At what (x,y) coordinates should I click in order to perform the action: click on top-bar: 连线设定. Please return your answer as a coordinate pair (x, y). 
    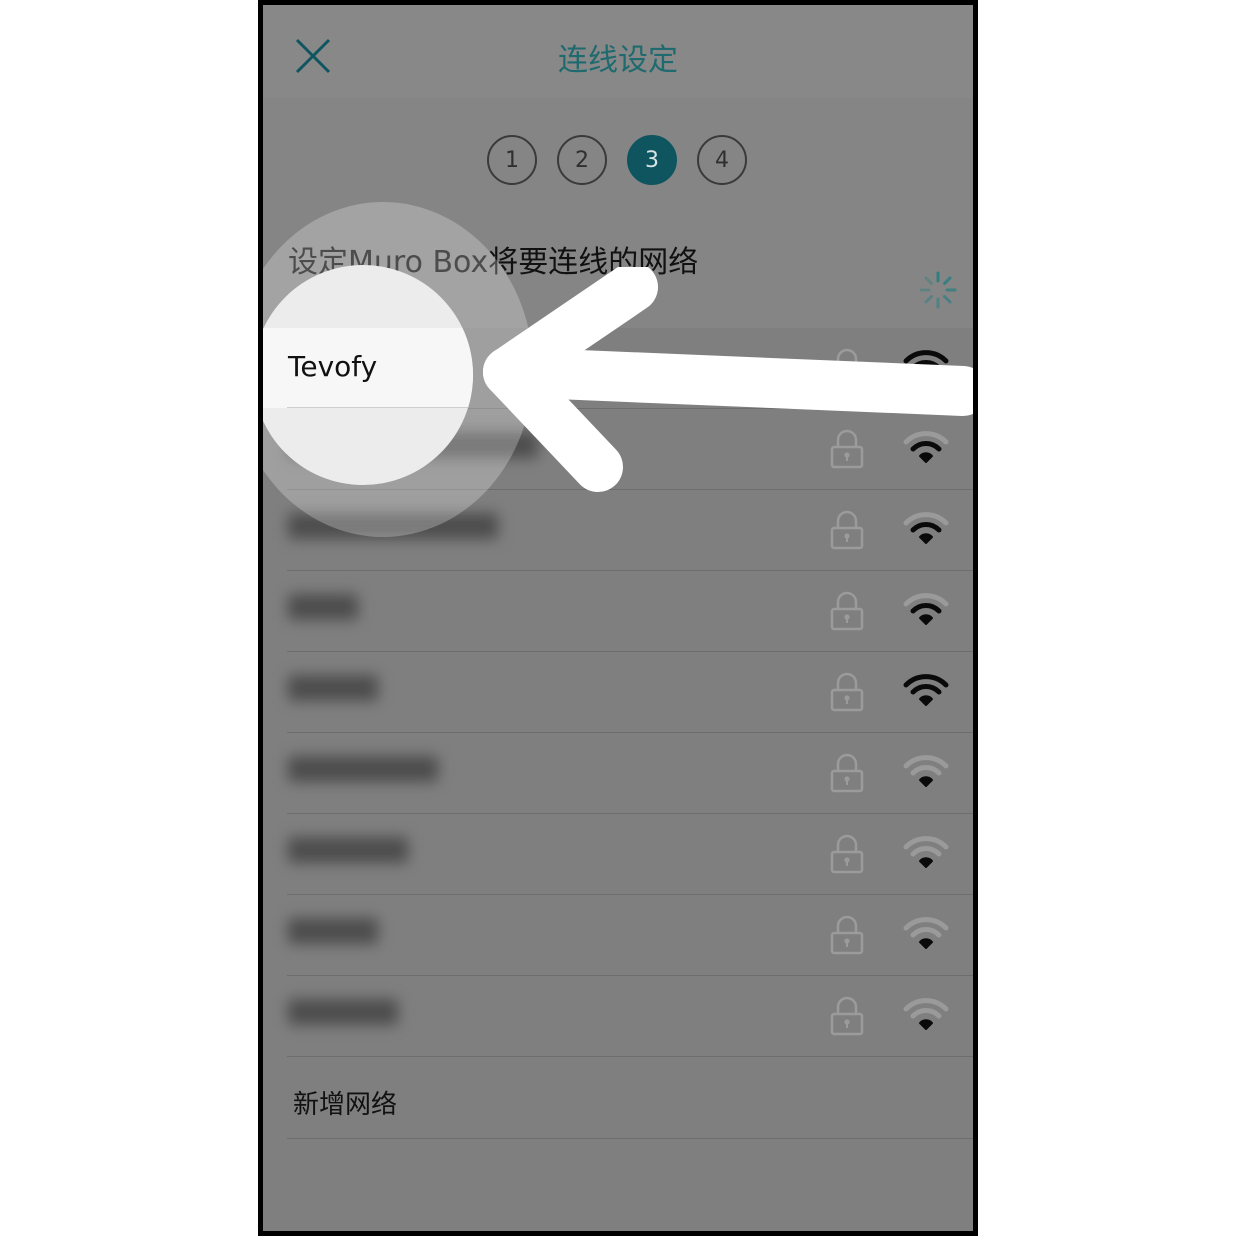
    Looking at the image, I should click on (618, 51).